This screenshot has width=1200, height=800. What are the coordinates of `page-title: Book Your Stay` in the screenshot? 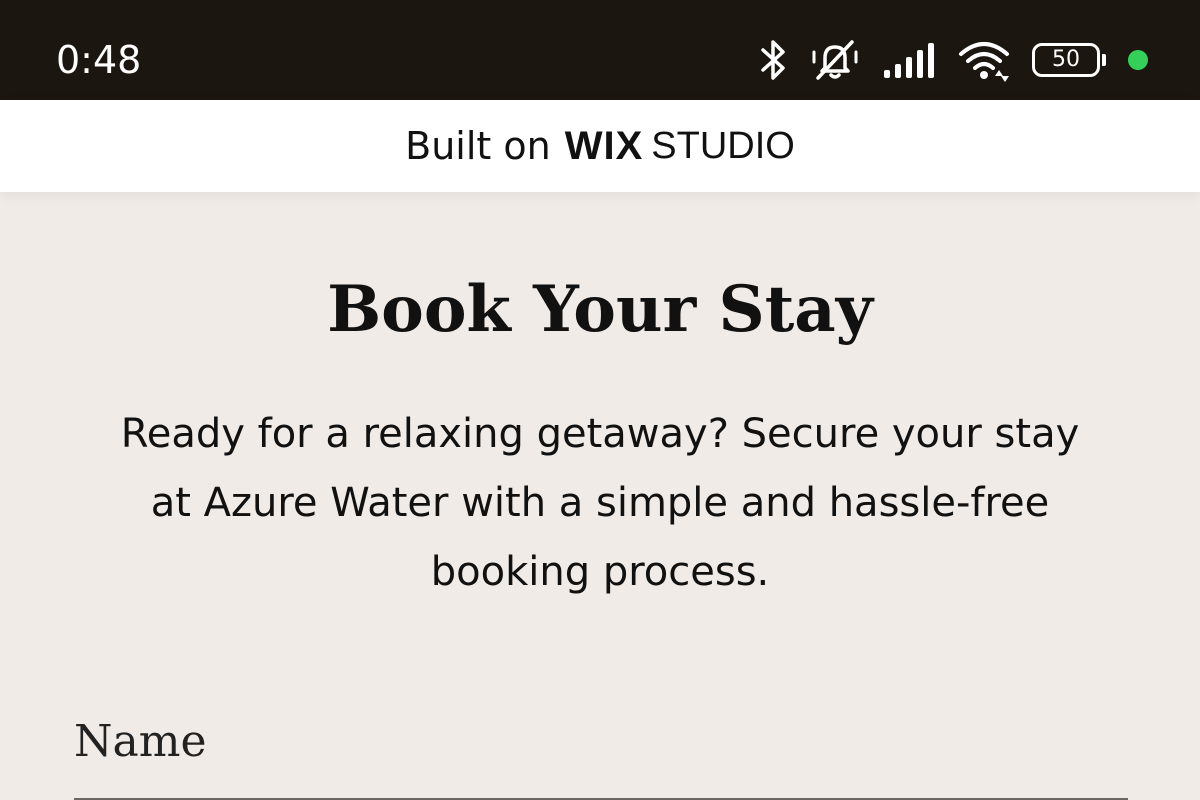 It's located at (600, 309).